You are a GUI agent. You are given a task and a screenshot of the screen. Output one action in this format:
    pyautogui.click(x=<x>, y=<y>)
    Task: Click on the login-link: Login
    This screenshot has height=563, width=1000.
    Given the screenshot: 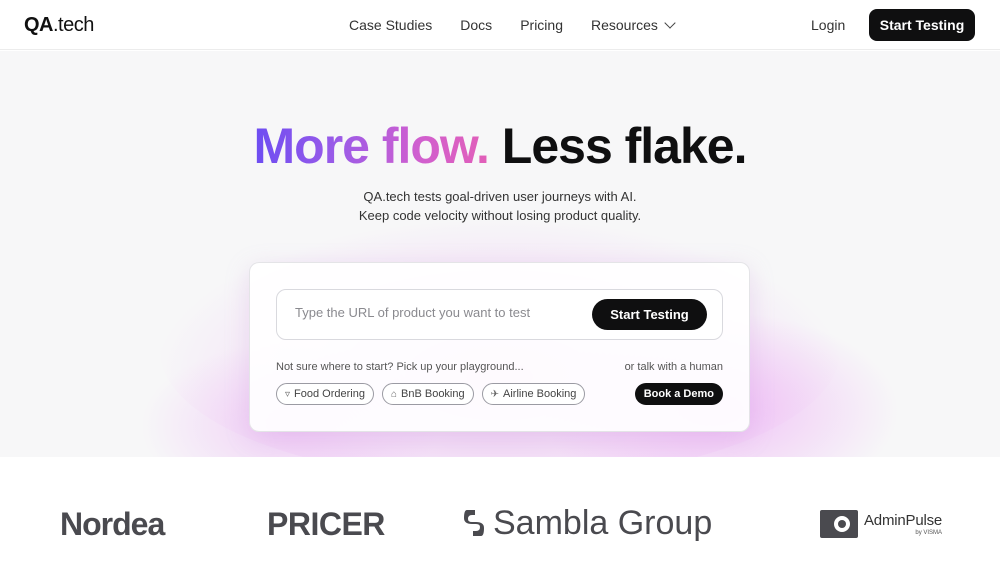 What is the action you would take?
    pyautogui.click(x=828, y=25)
    